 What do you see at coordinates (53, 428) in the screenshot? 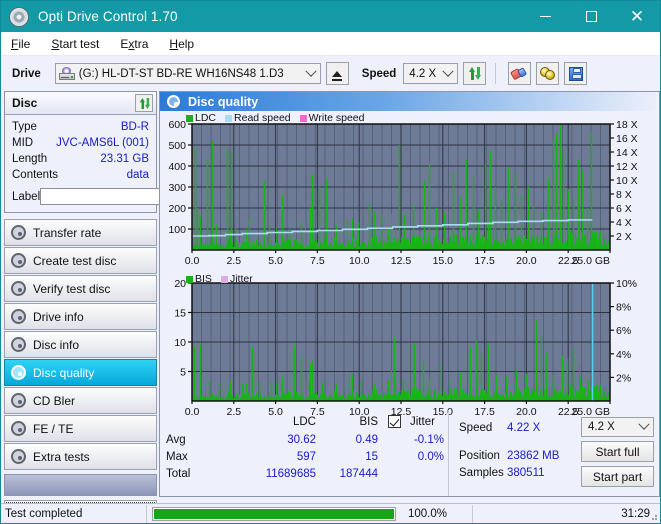
I see `sidebar-item-label: FE / TE` at bounding box center [53, 428].